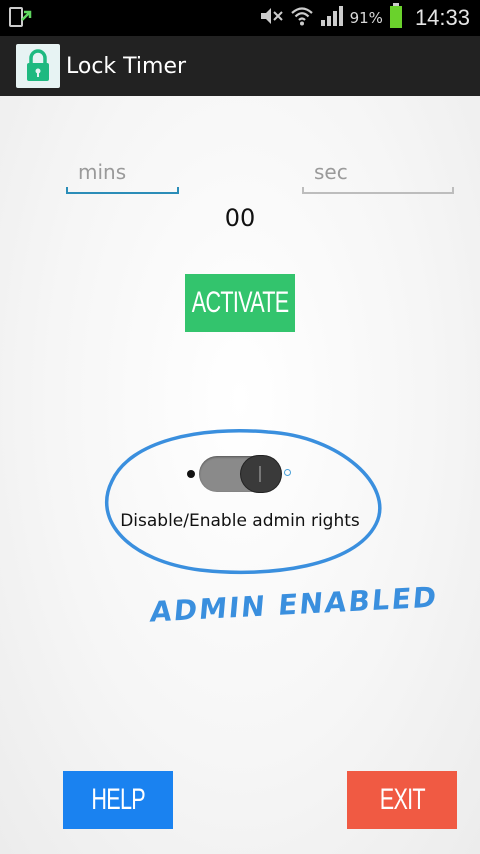  What do you see at coordinates (378, 174) in the screenshot?
I see `sec-input: sec` at bounding box center [378, 174].